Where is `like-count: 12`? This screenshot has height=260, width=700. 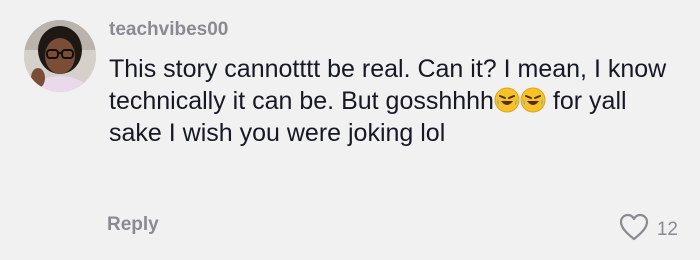
like-count: 12 is located at coordinates (667, 229).